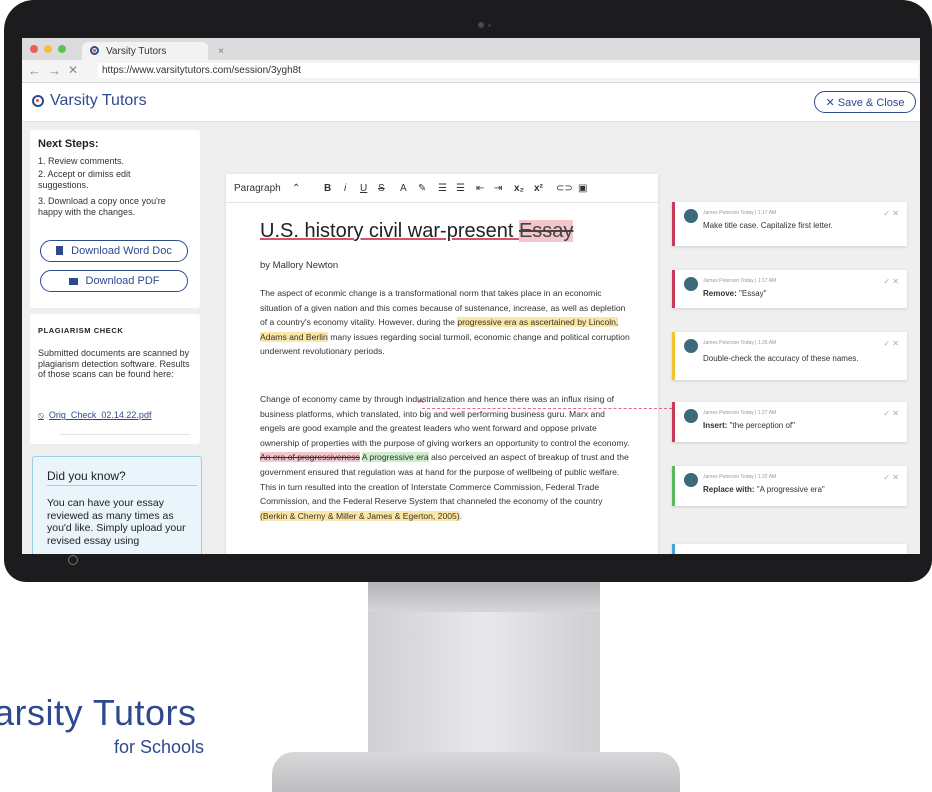 This screenshot has width=932, height=792. What do you see at coordinates (489, 25) in the screenshot?
I see `webcam-sensor` at bounding box center [489, 25].